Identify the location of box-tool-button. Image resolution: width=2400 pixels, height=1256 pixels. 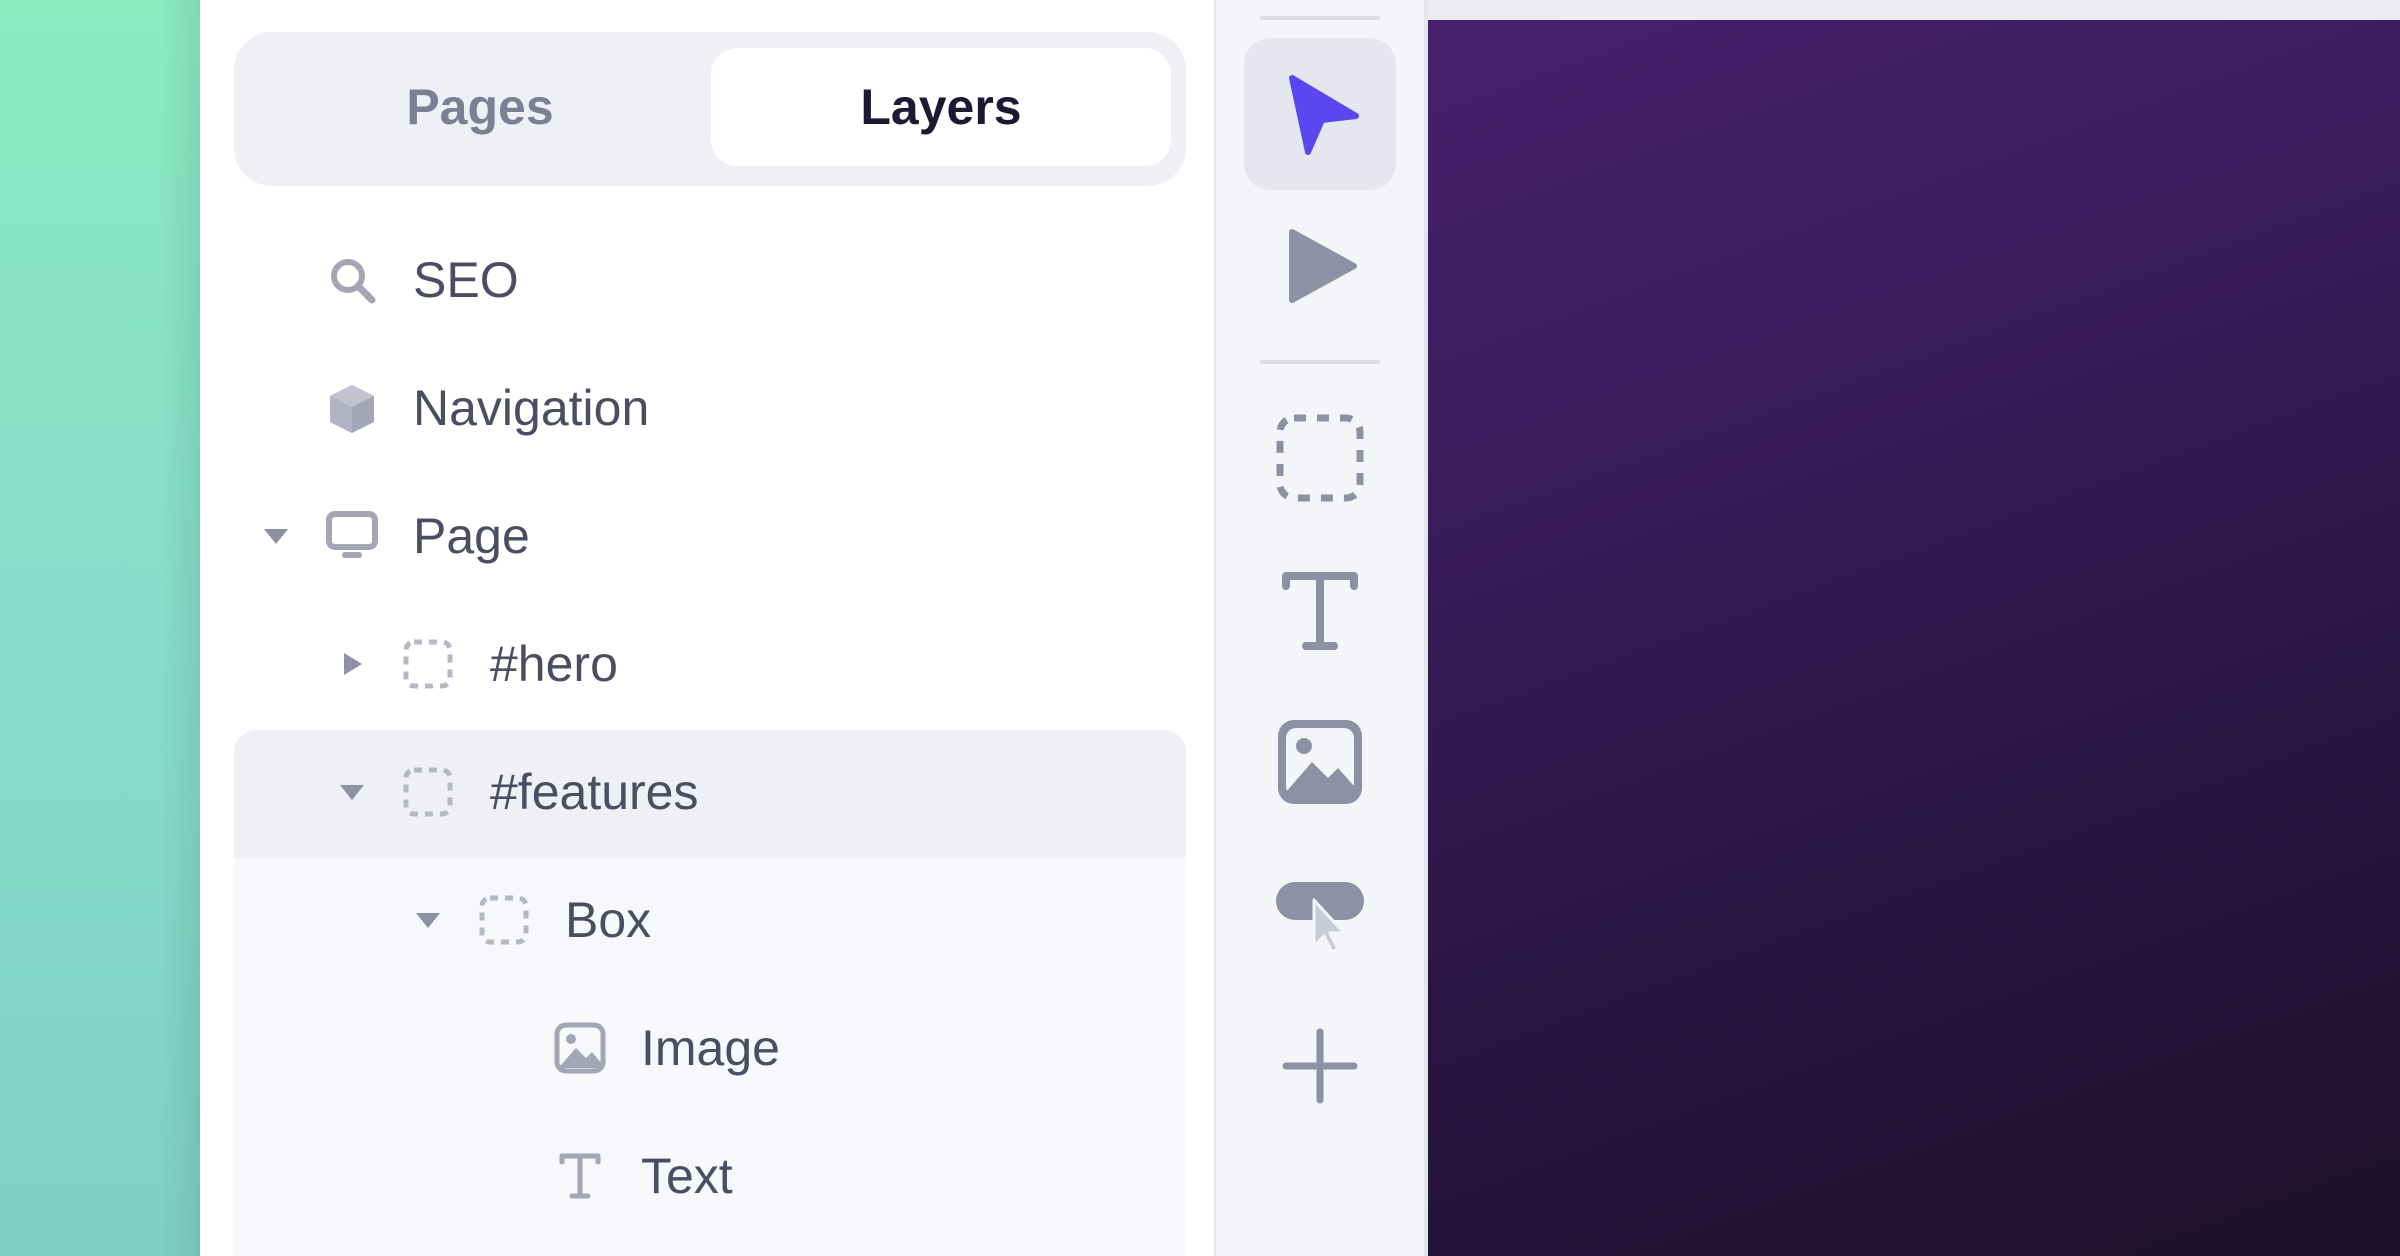
(1320, 458).